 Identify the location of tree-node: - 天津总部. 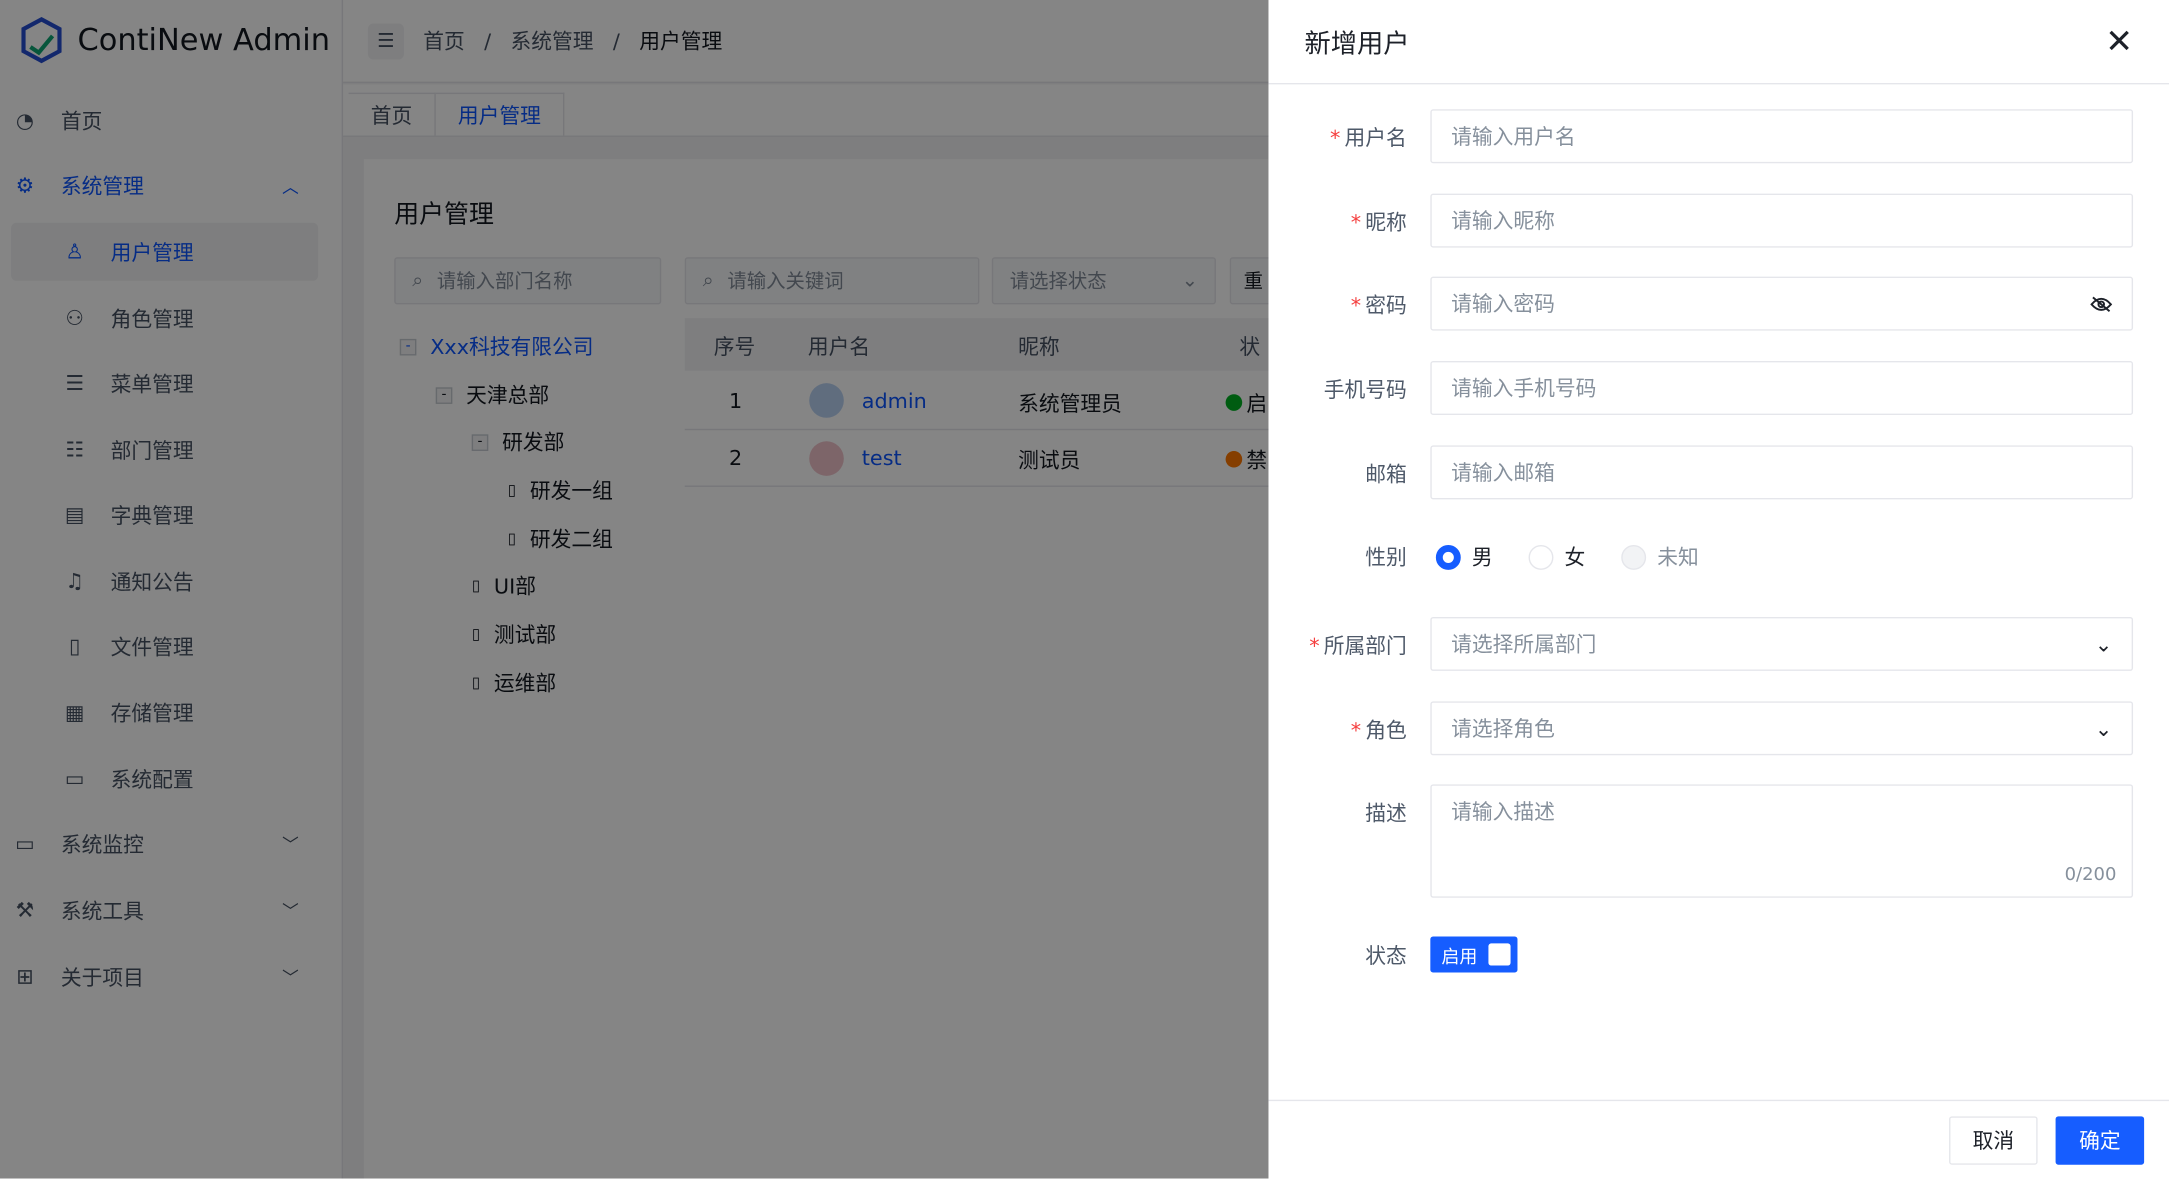
(492, 394).